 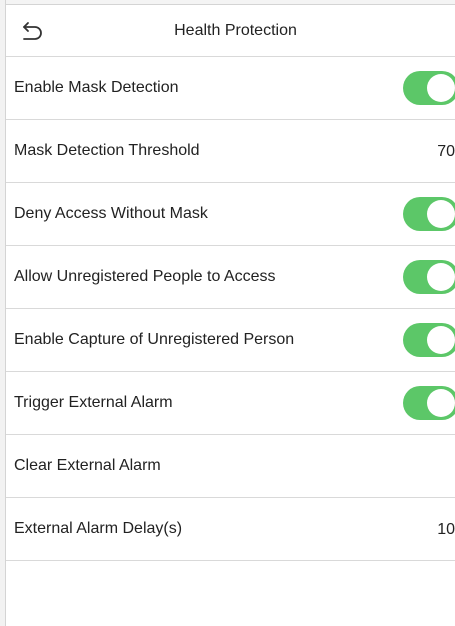 I want to click on setting-row-external-alarm-delay: External Alarm Delay(s) 10, so click(x=230, y=529).